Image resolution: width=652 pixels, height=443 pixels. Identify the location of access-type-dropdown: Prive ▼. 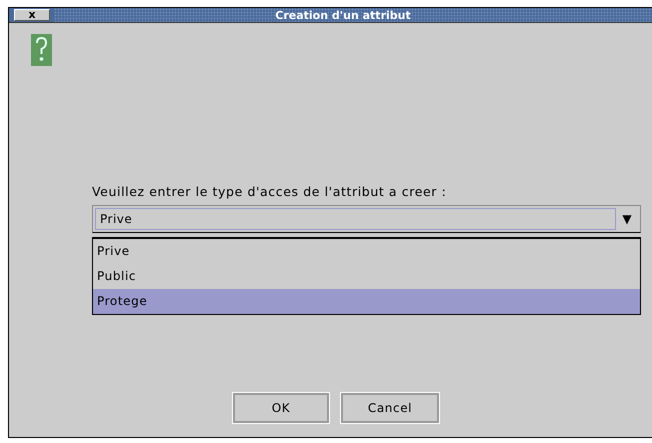
(366, 219).